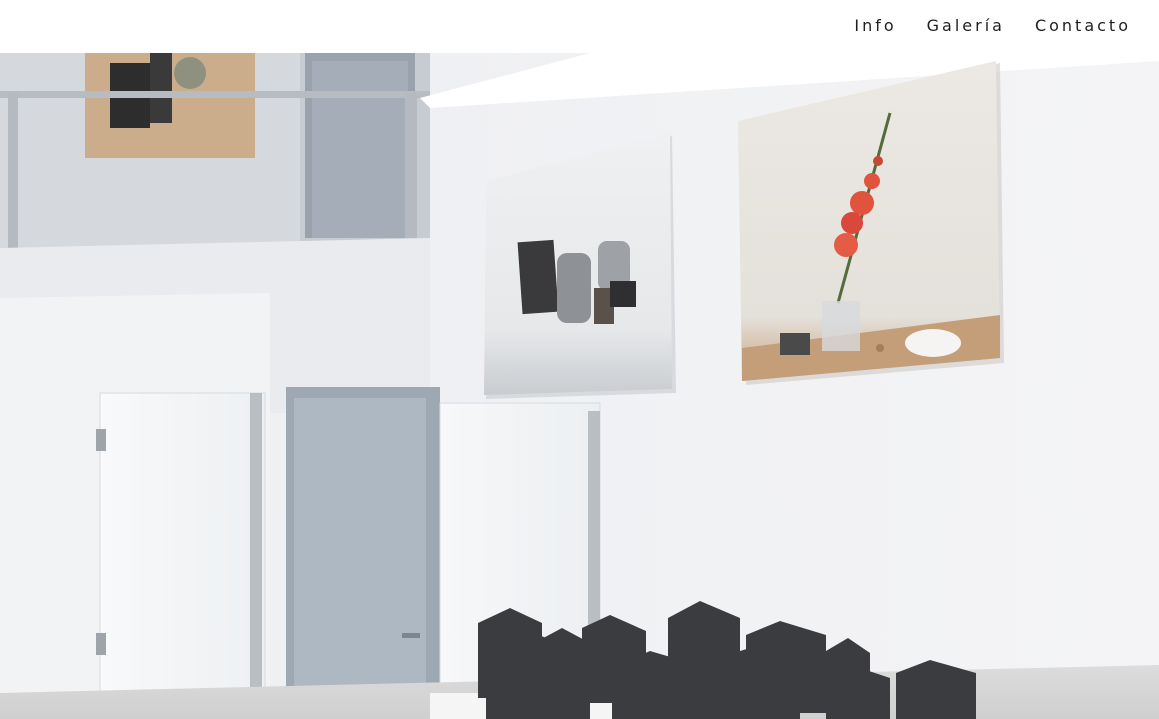 This screenshot has height=719, width=1159. I want to click on nav-link-contacto: Contacto, so click(1083, 26).